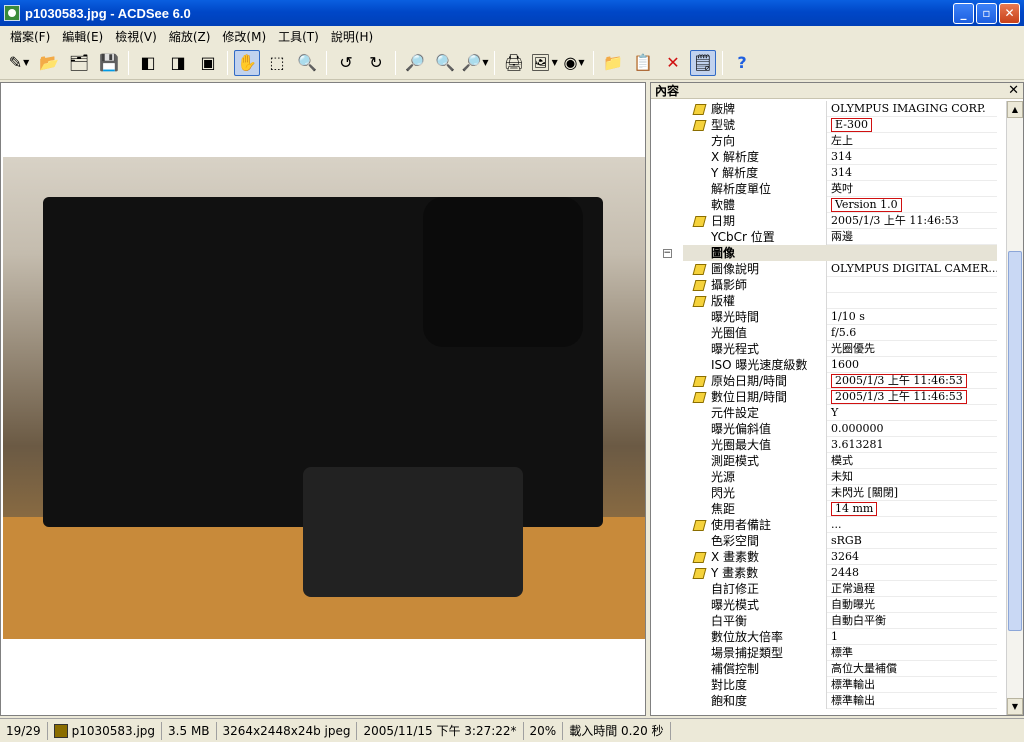  I want to click on close-button: ✕, so click(1009, 13).